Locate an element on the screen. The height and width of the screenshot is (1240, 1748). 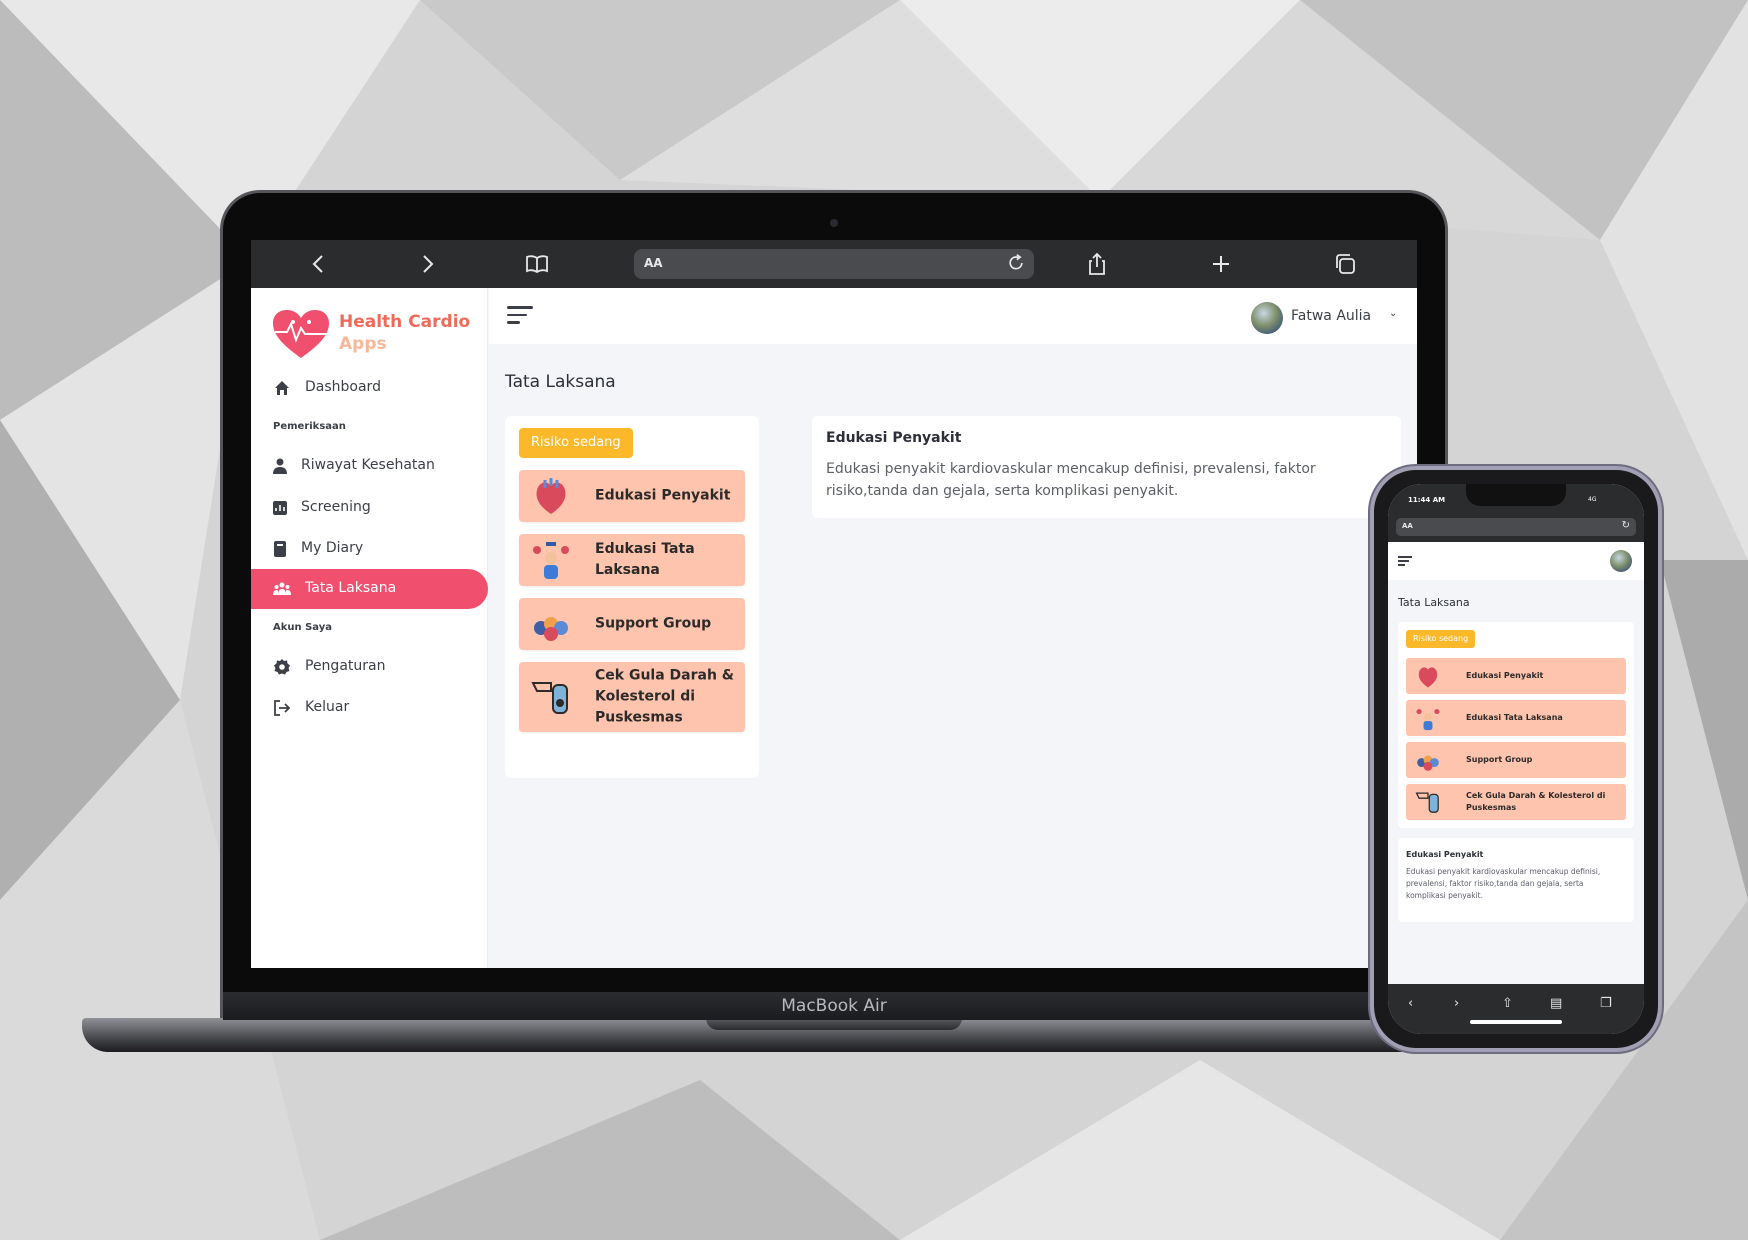
logo-title: Health Cardio is located at coordinates (405, 322).